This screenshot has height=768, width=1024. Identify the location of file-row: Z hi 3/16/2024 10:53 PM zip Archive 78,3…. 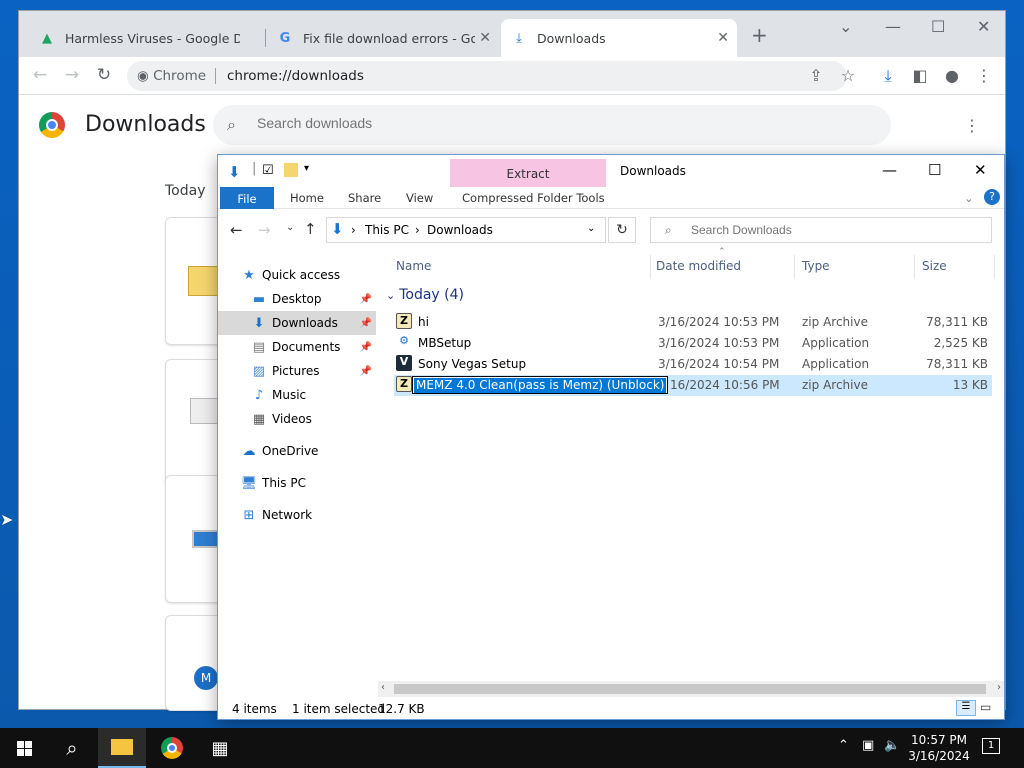
(693, 322).